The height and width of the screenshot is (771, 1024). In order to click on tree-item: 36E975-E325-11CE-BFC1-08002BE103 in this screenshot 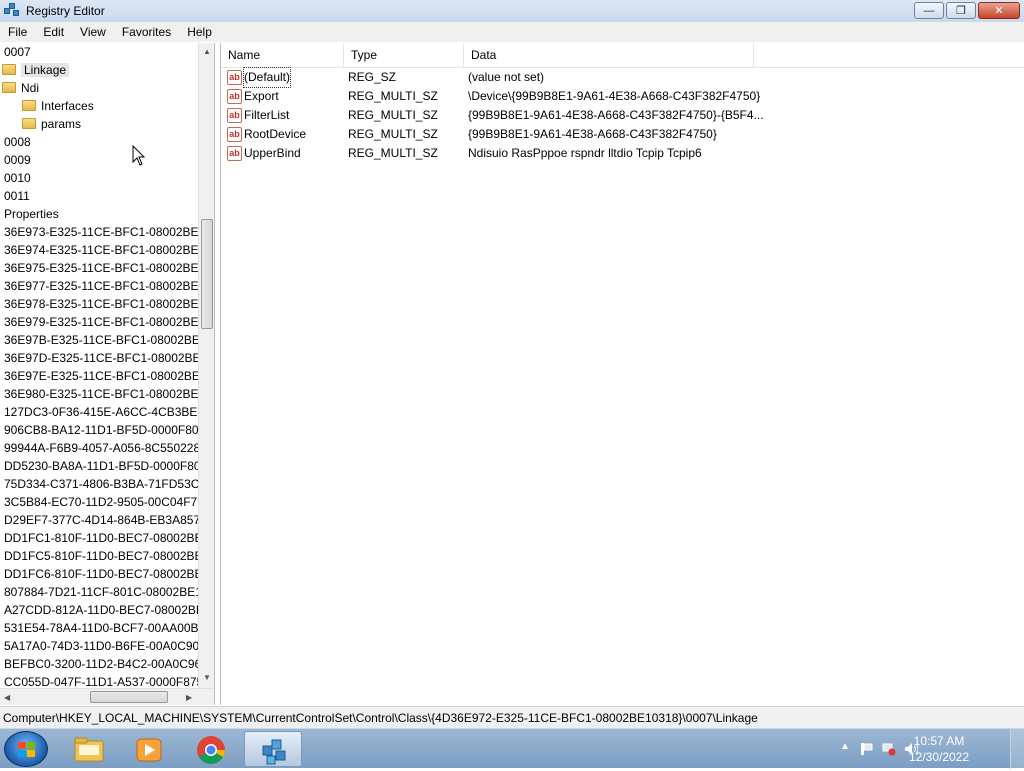, I will do `click(109, 268)`.